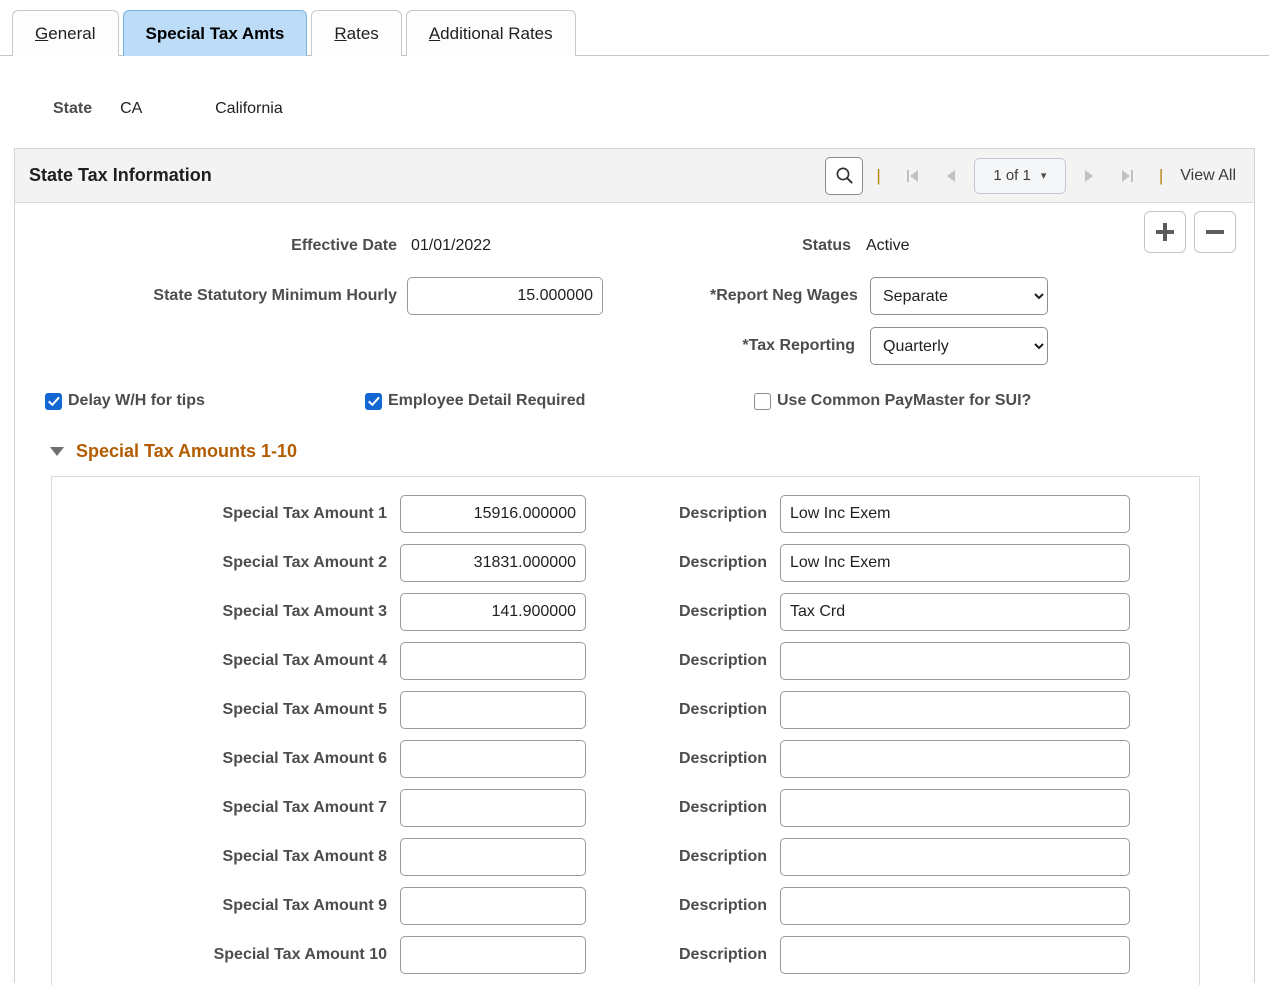 Image resolution: width=1269 pixels, height=985 pixels. I want to click on next-page-button, so click(1089, 176).